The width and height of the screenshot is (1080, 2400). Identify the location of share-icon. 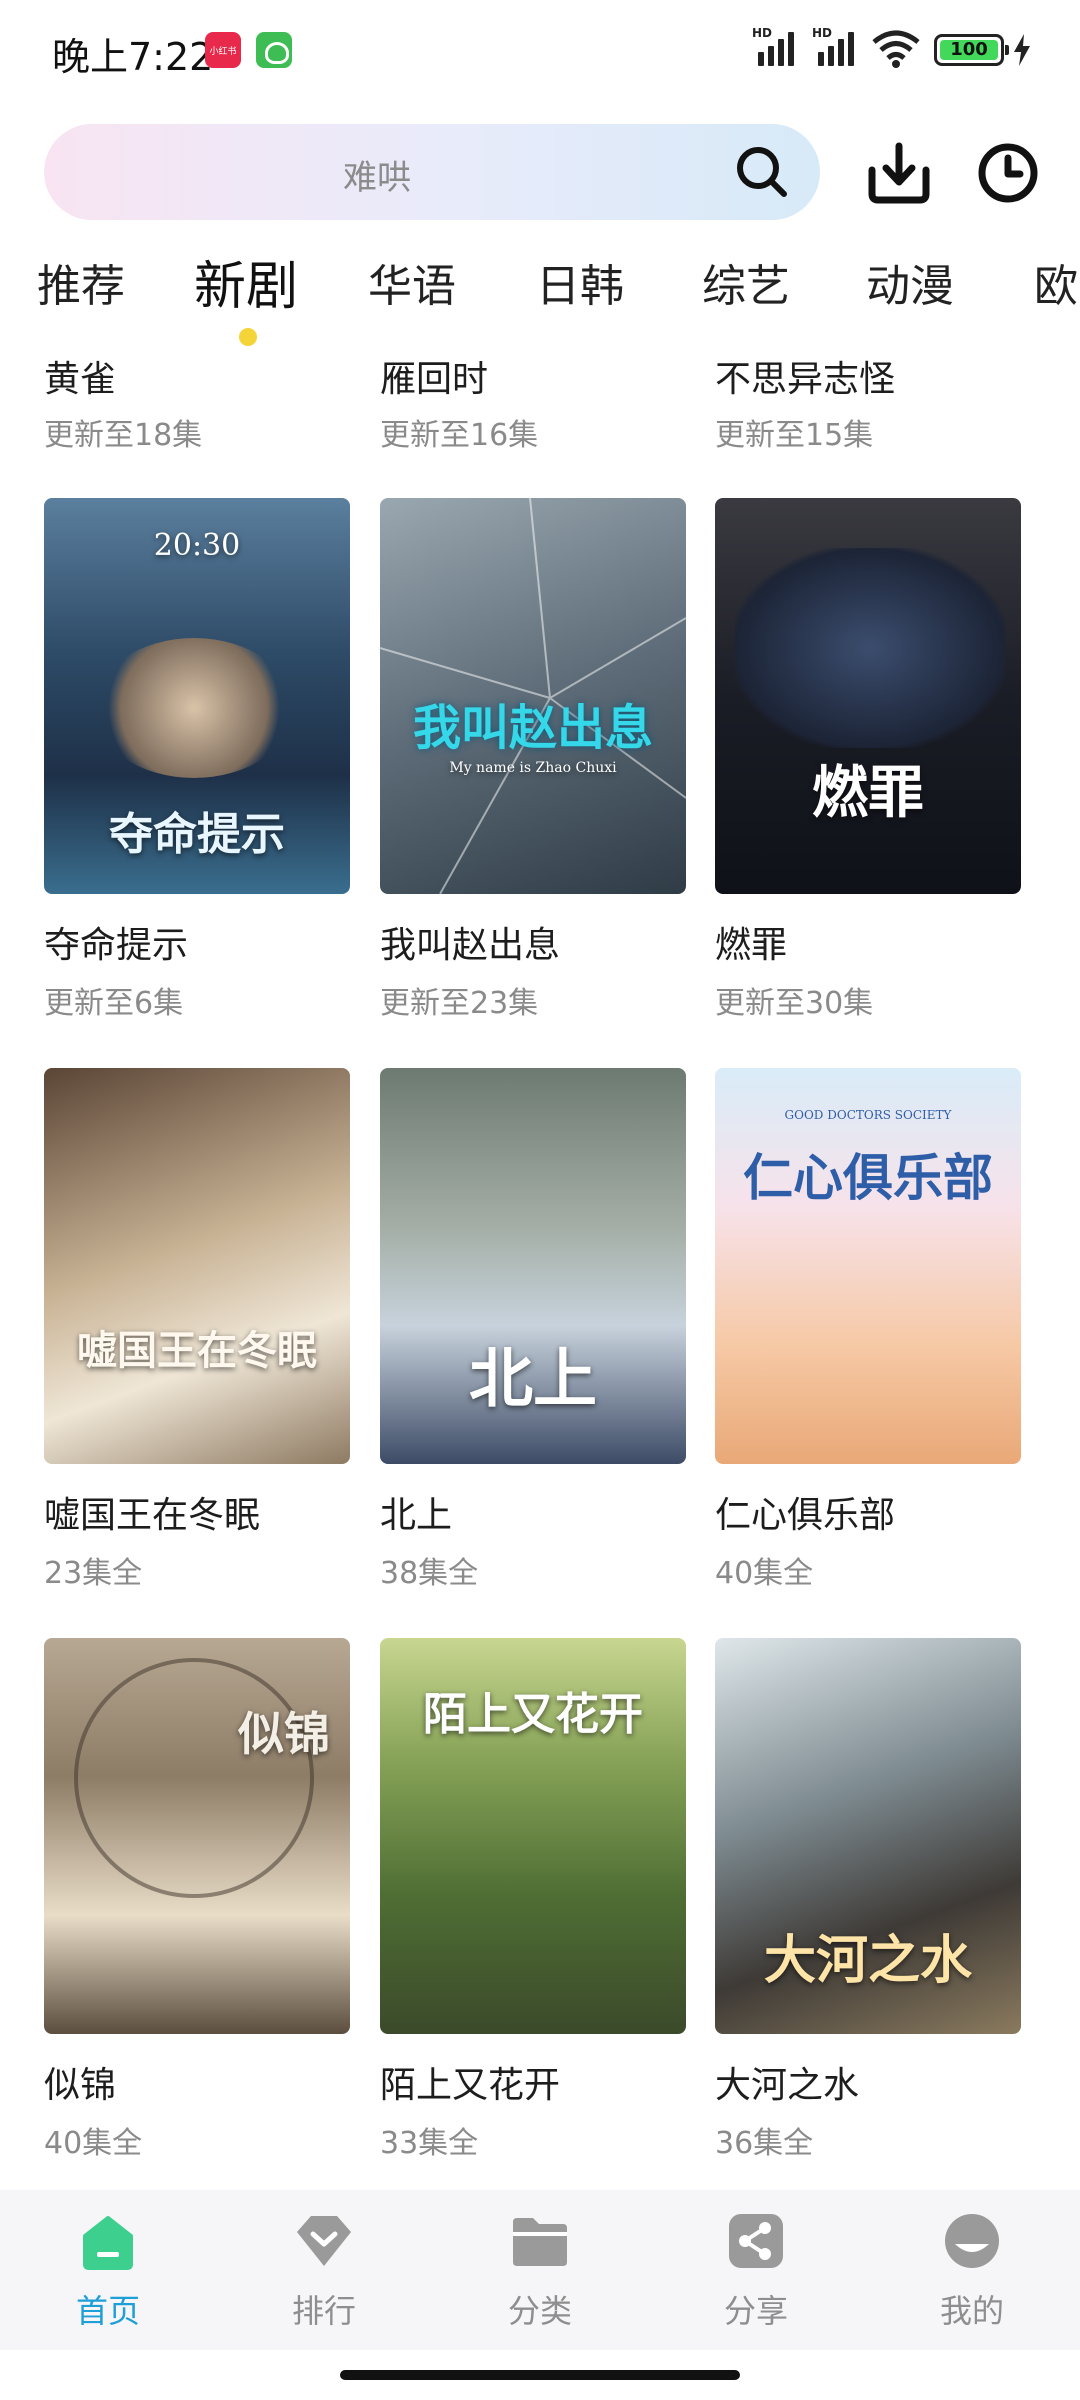
(756, 2241).